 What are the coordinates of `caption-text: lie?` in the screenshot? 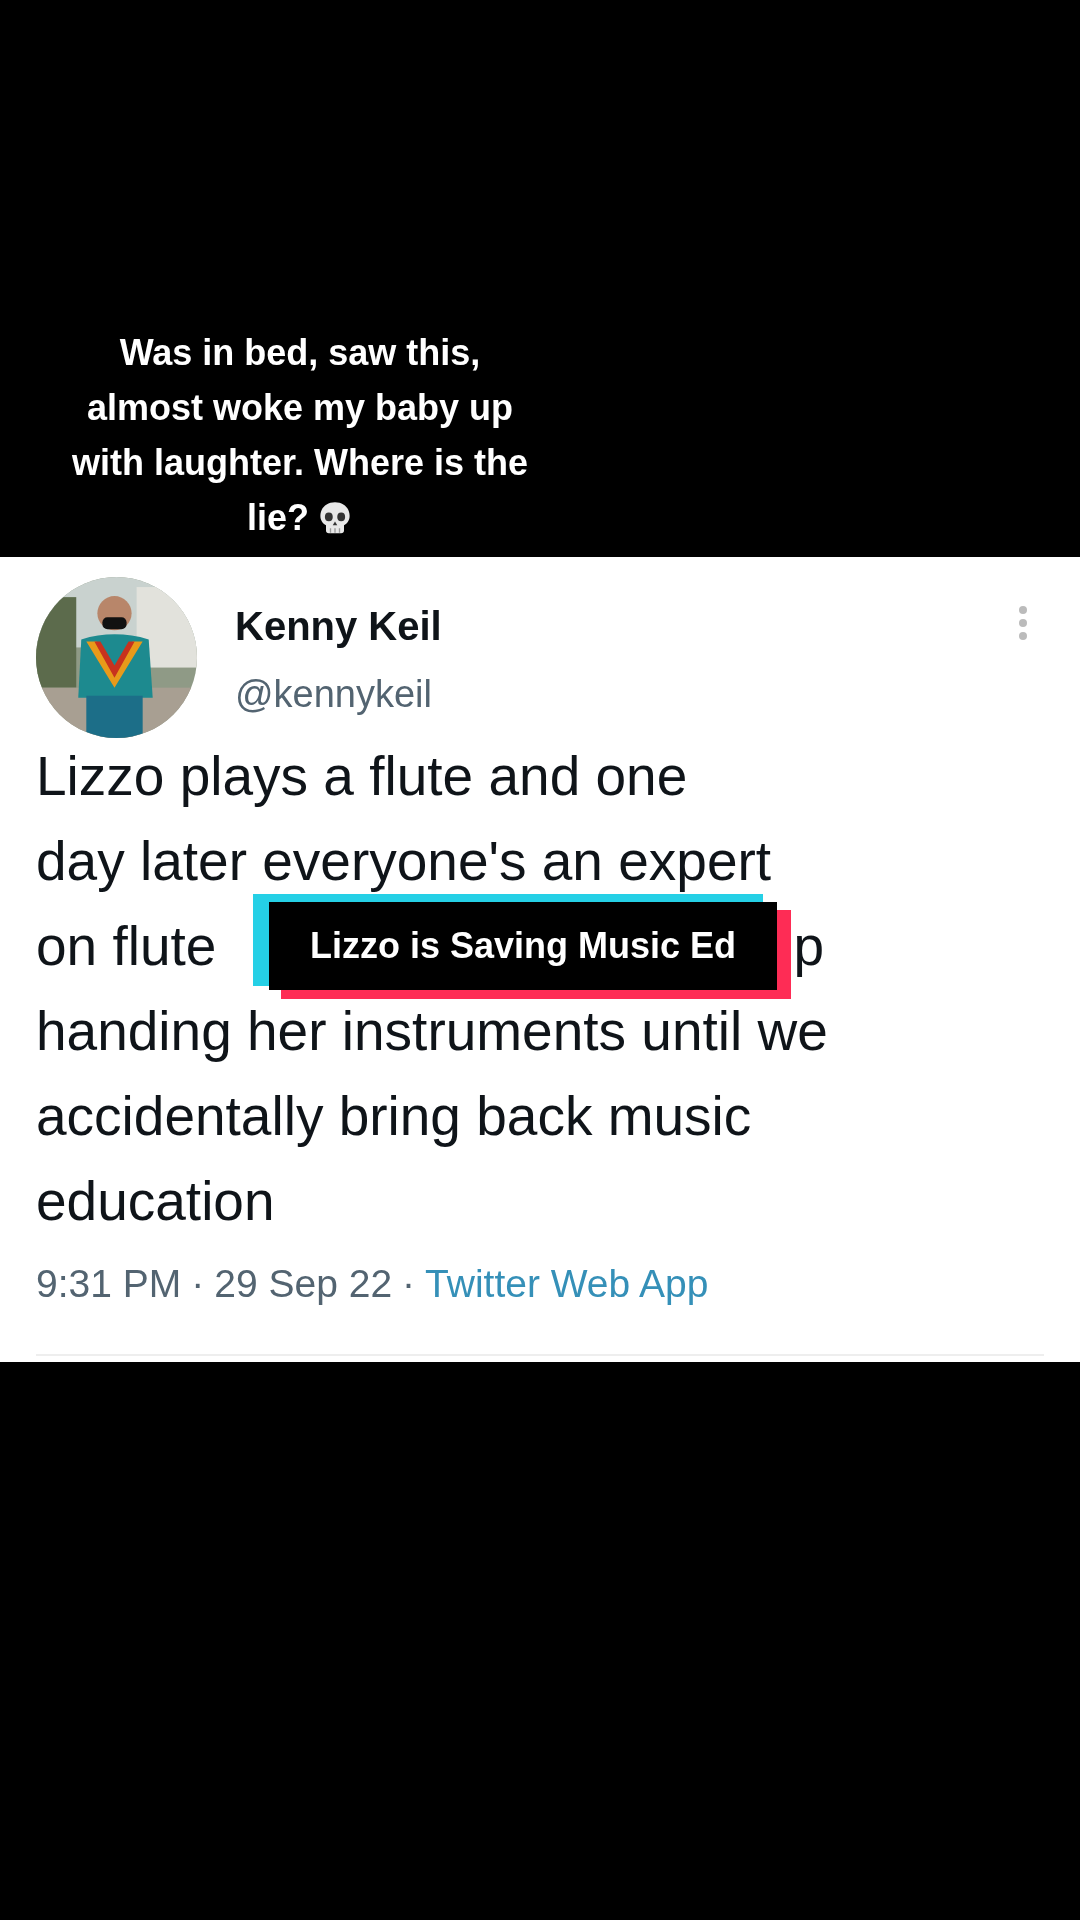 It's located at (278, 518).